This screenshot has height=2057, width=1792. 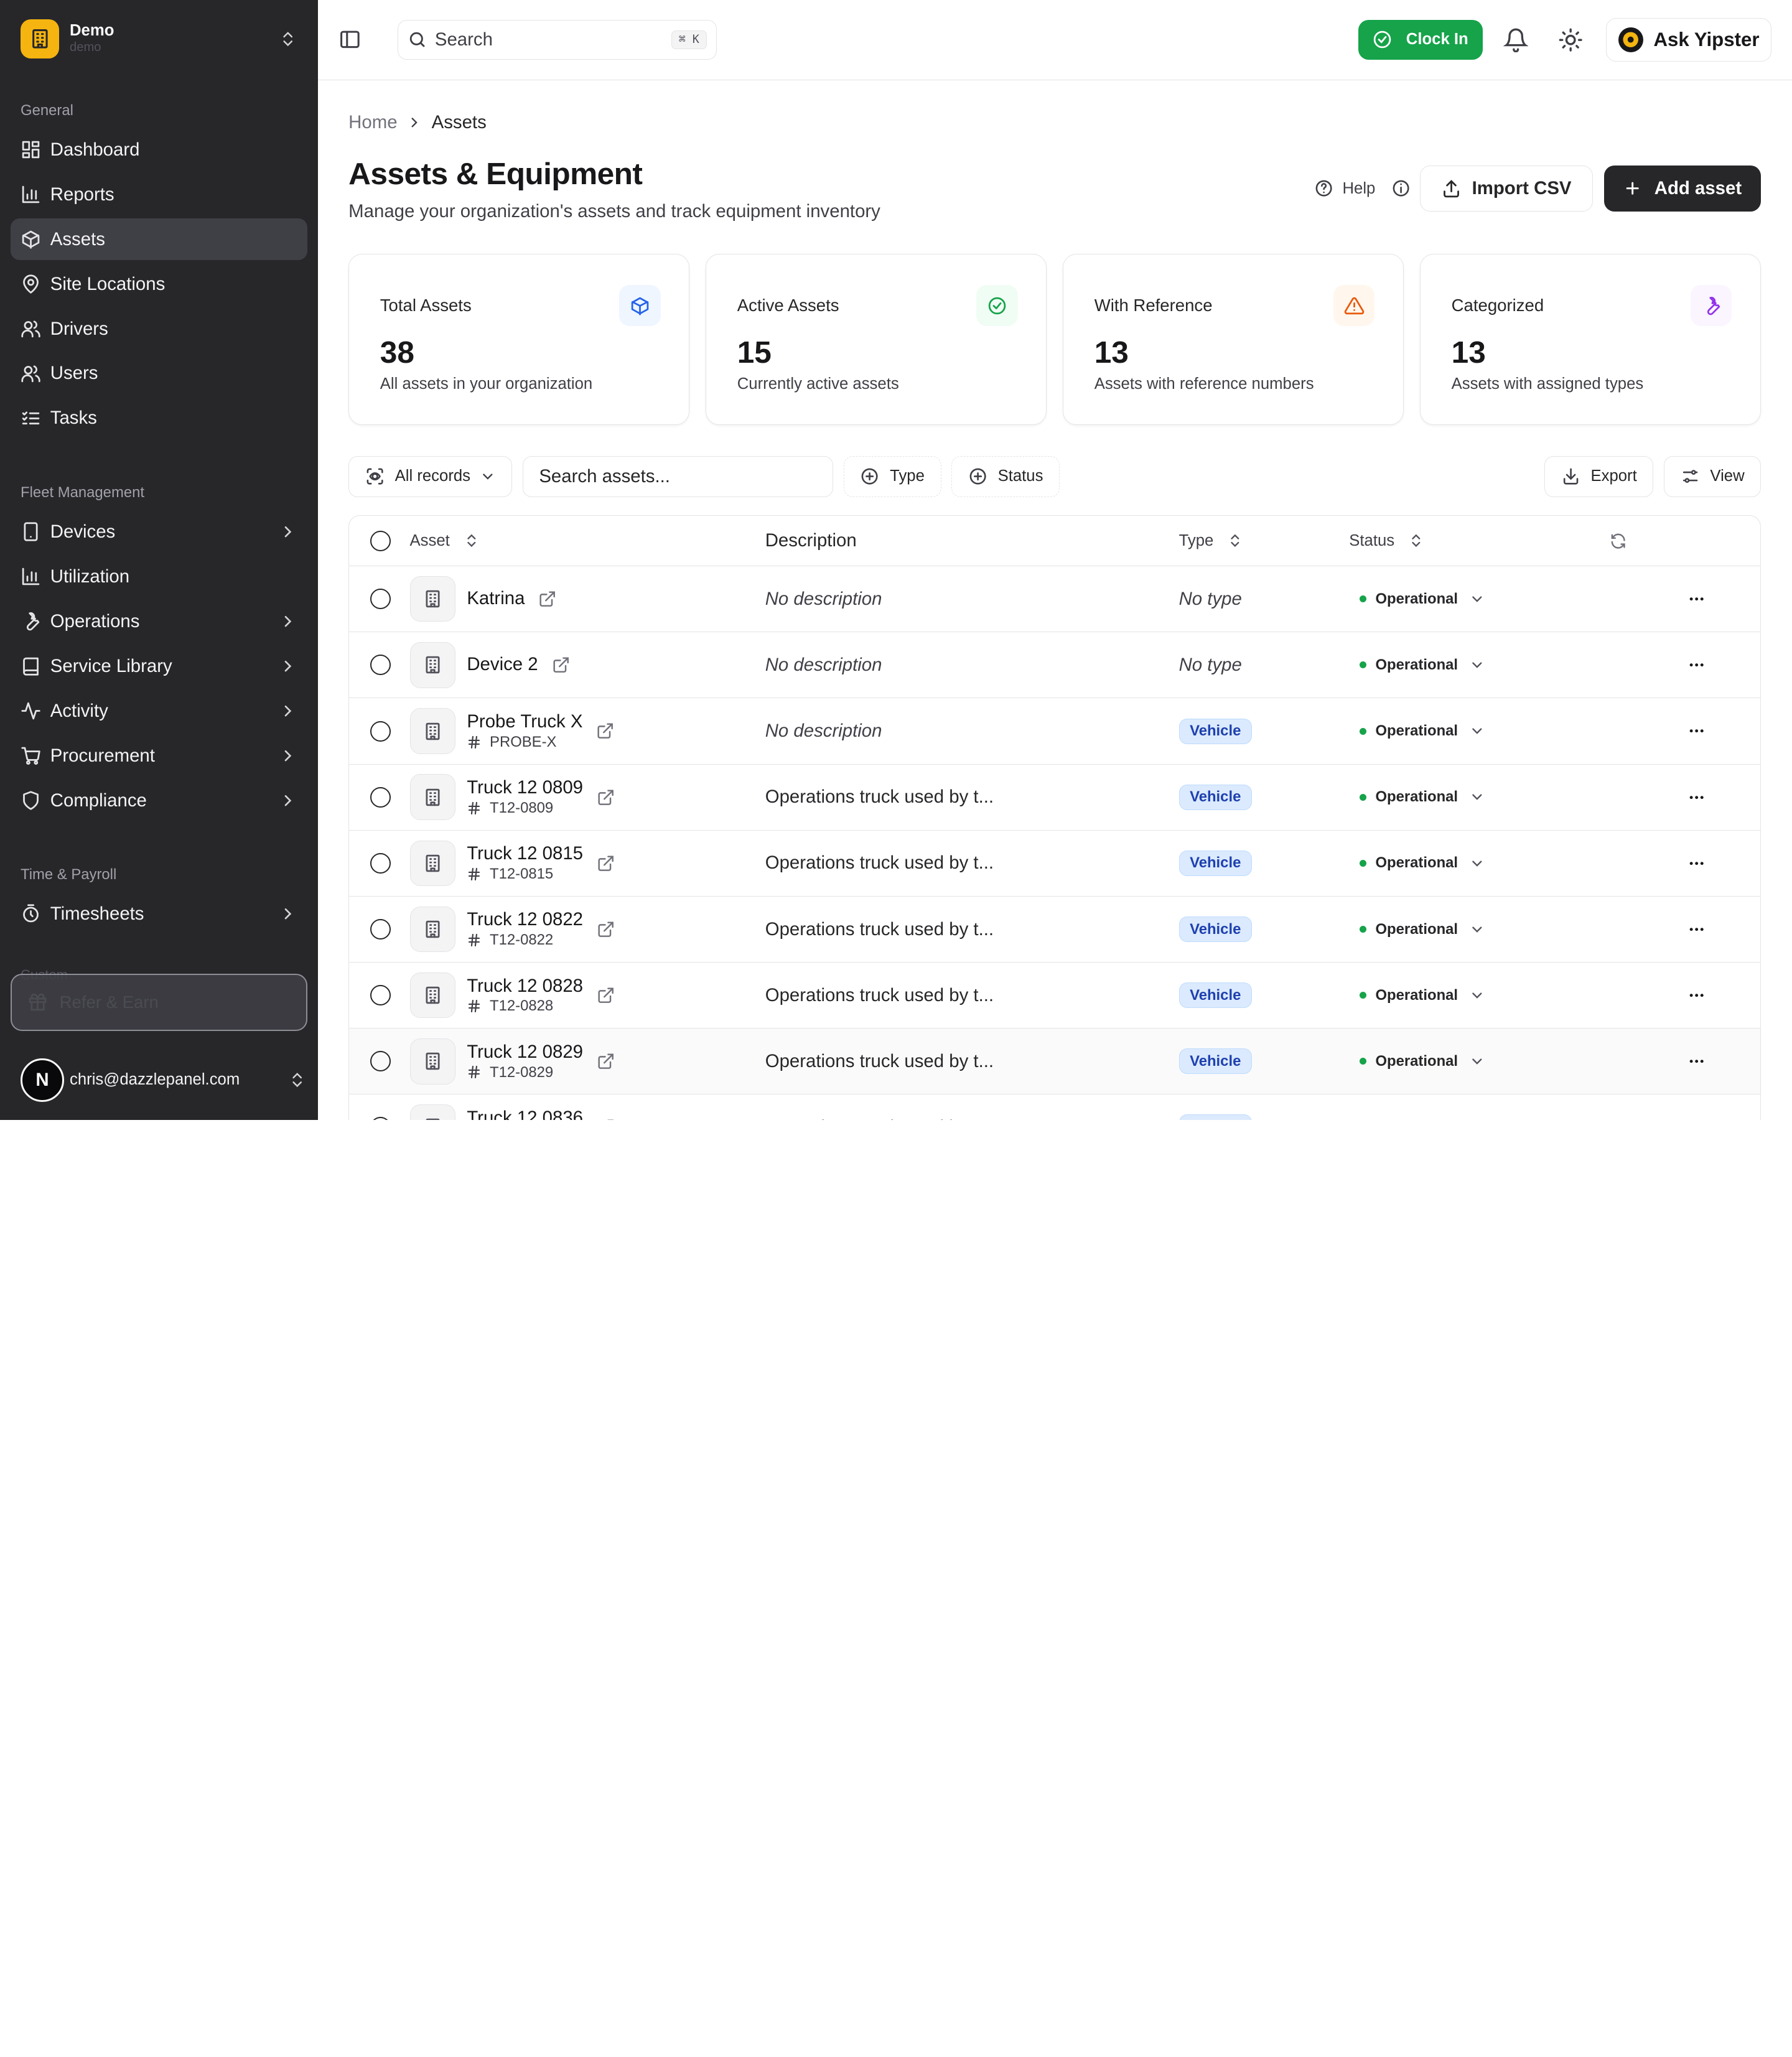 What do you see at coordinates (373, 122) in the screenshot?
I see `breadcrumb-home: Home` at bounding box center [373, 122].